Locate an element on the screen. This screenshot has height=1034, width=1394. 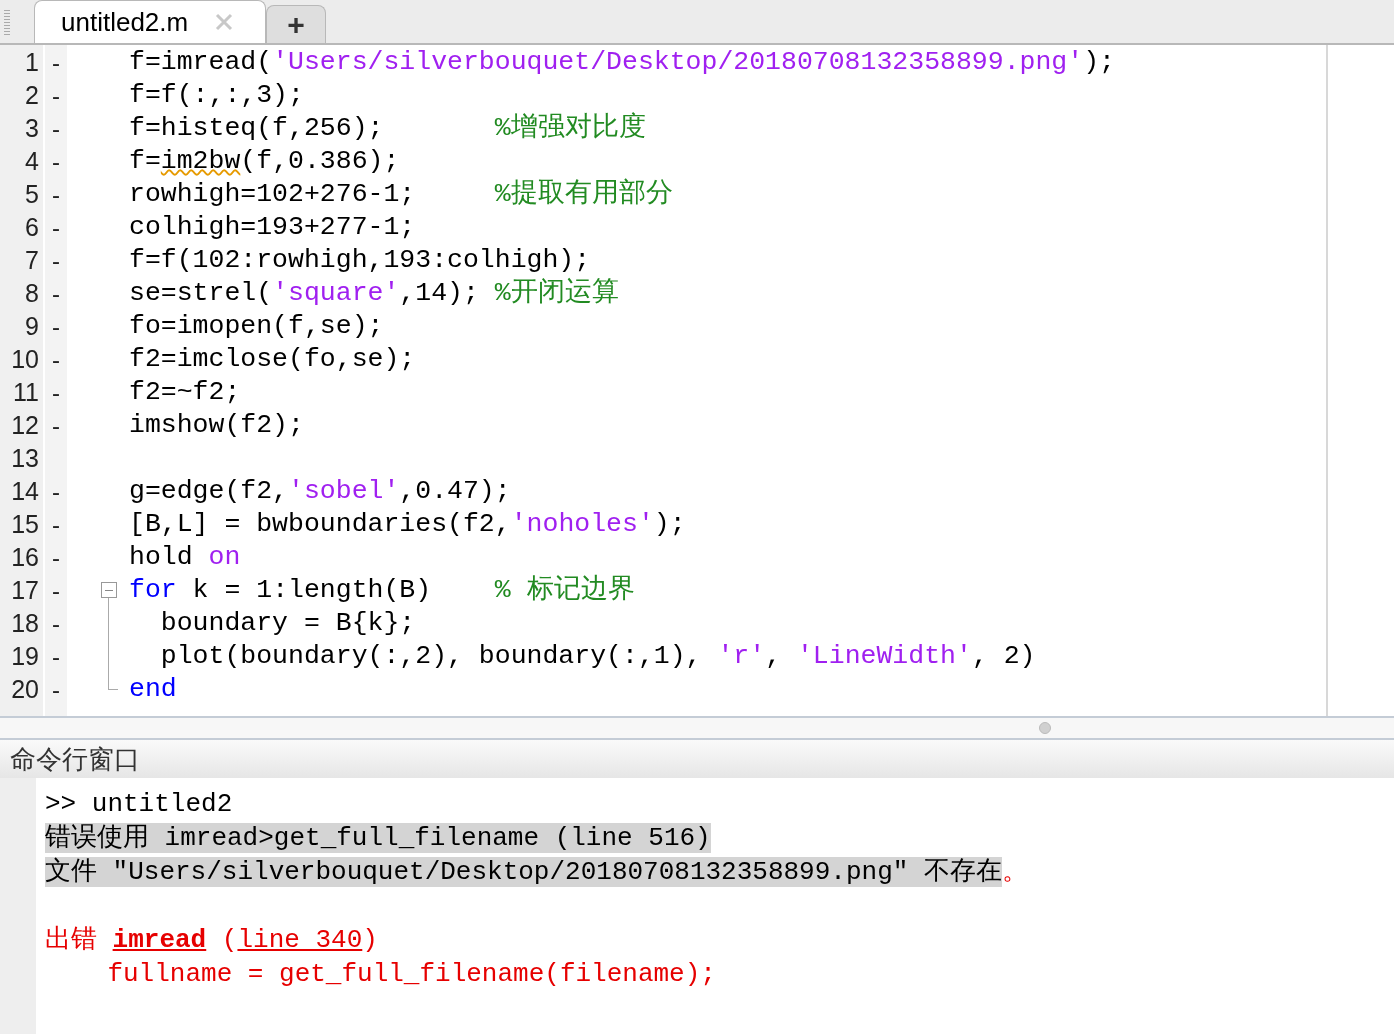
line-number: 11 is located at coordinates (26, 392).